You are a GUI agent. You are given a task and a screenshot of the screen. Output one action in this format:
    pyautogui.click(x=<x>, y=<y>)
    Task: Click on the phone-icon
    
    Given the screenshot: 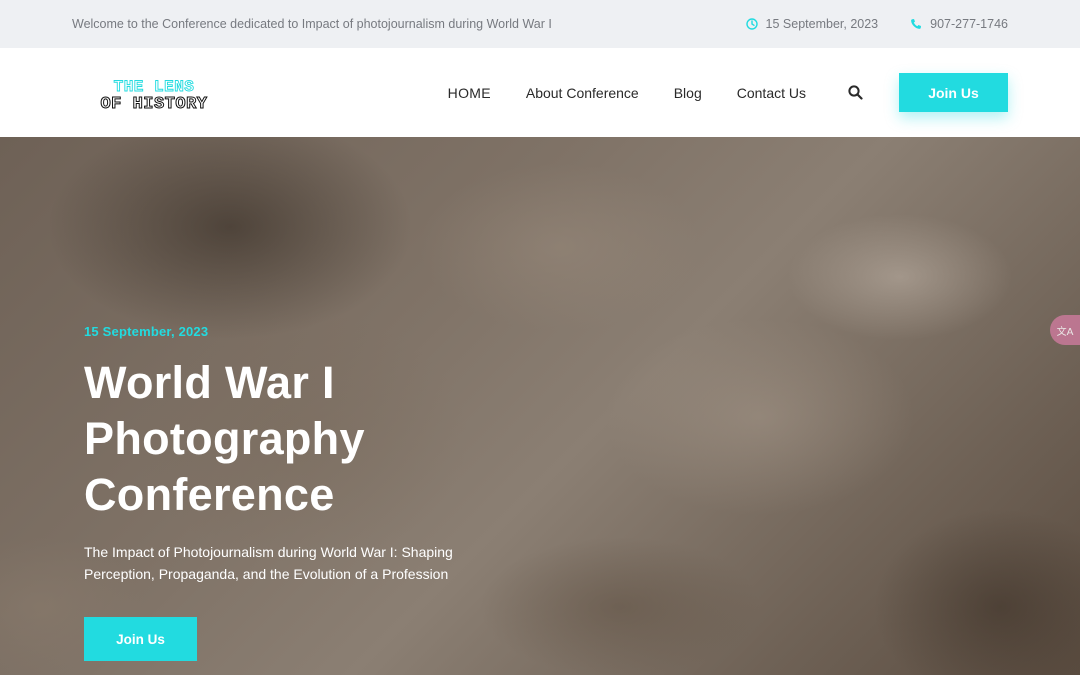 What is the action you would take?
    pyautogui.click(x=916, y=24)
    